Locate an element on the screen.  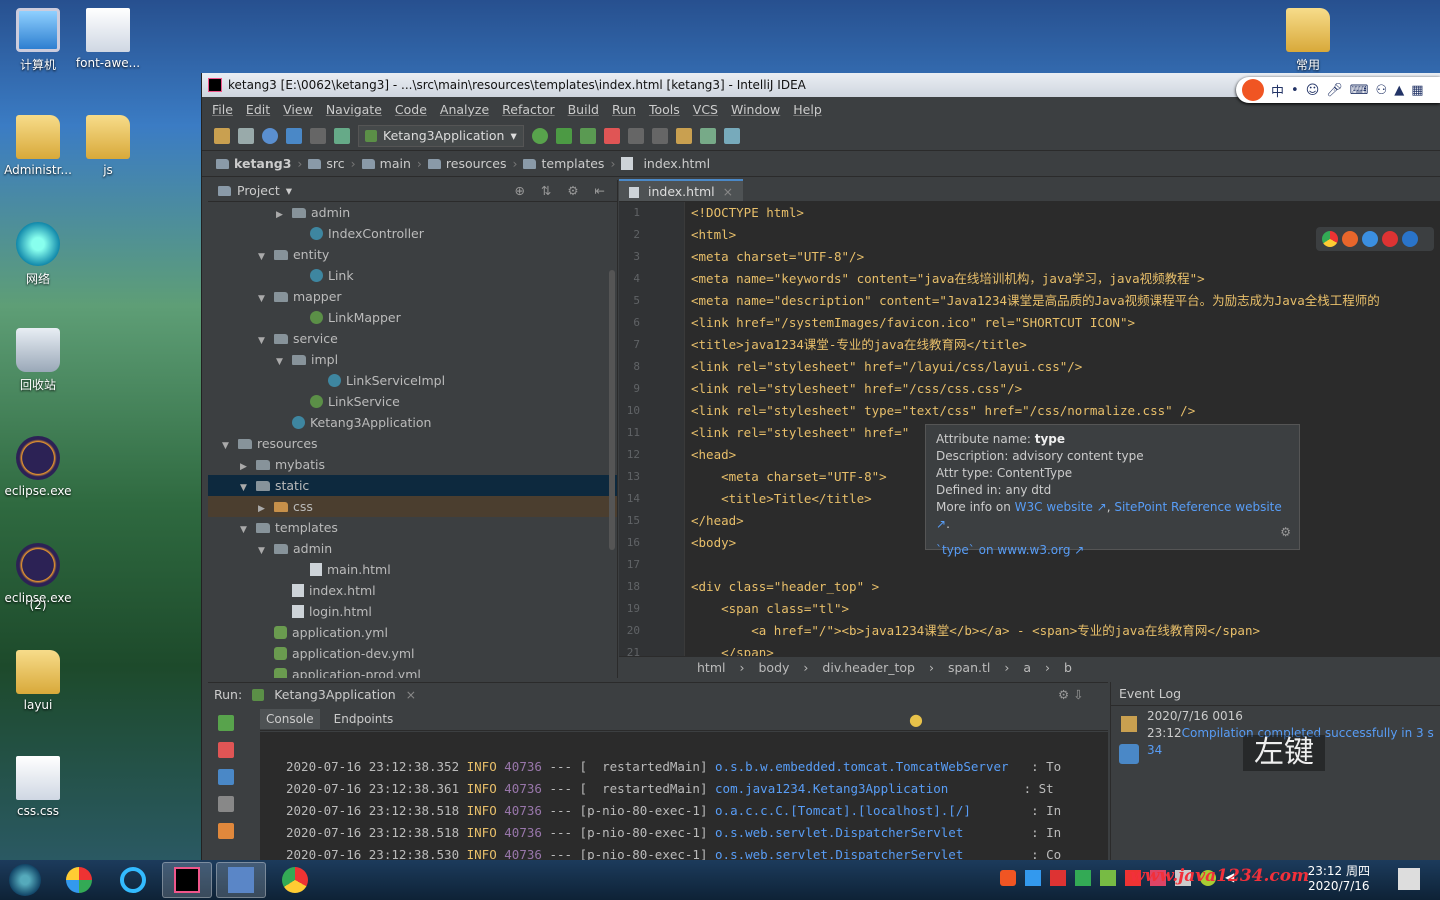
close-icon: × is located at coordinates (411, 694).